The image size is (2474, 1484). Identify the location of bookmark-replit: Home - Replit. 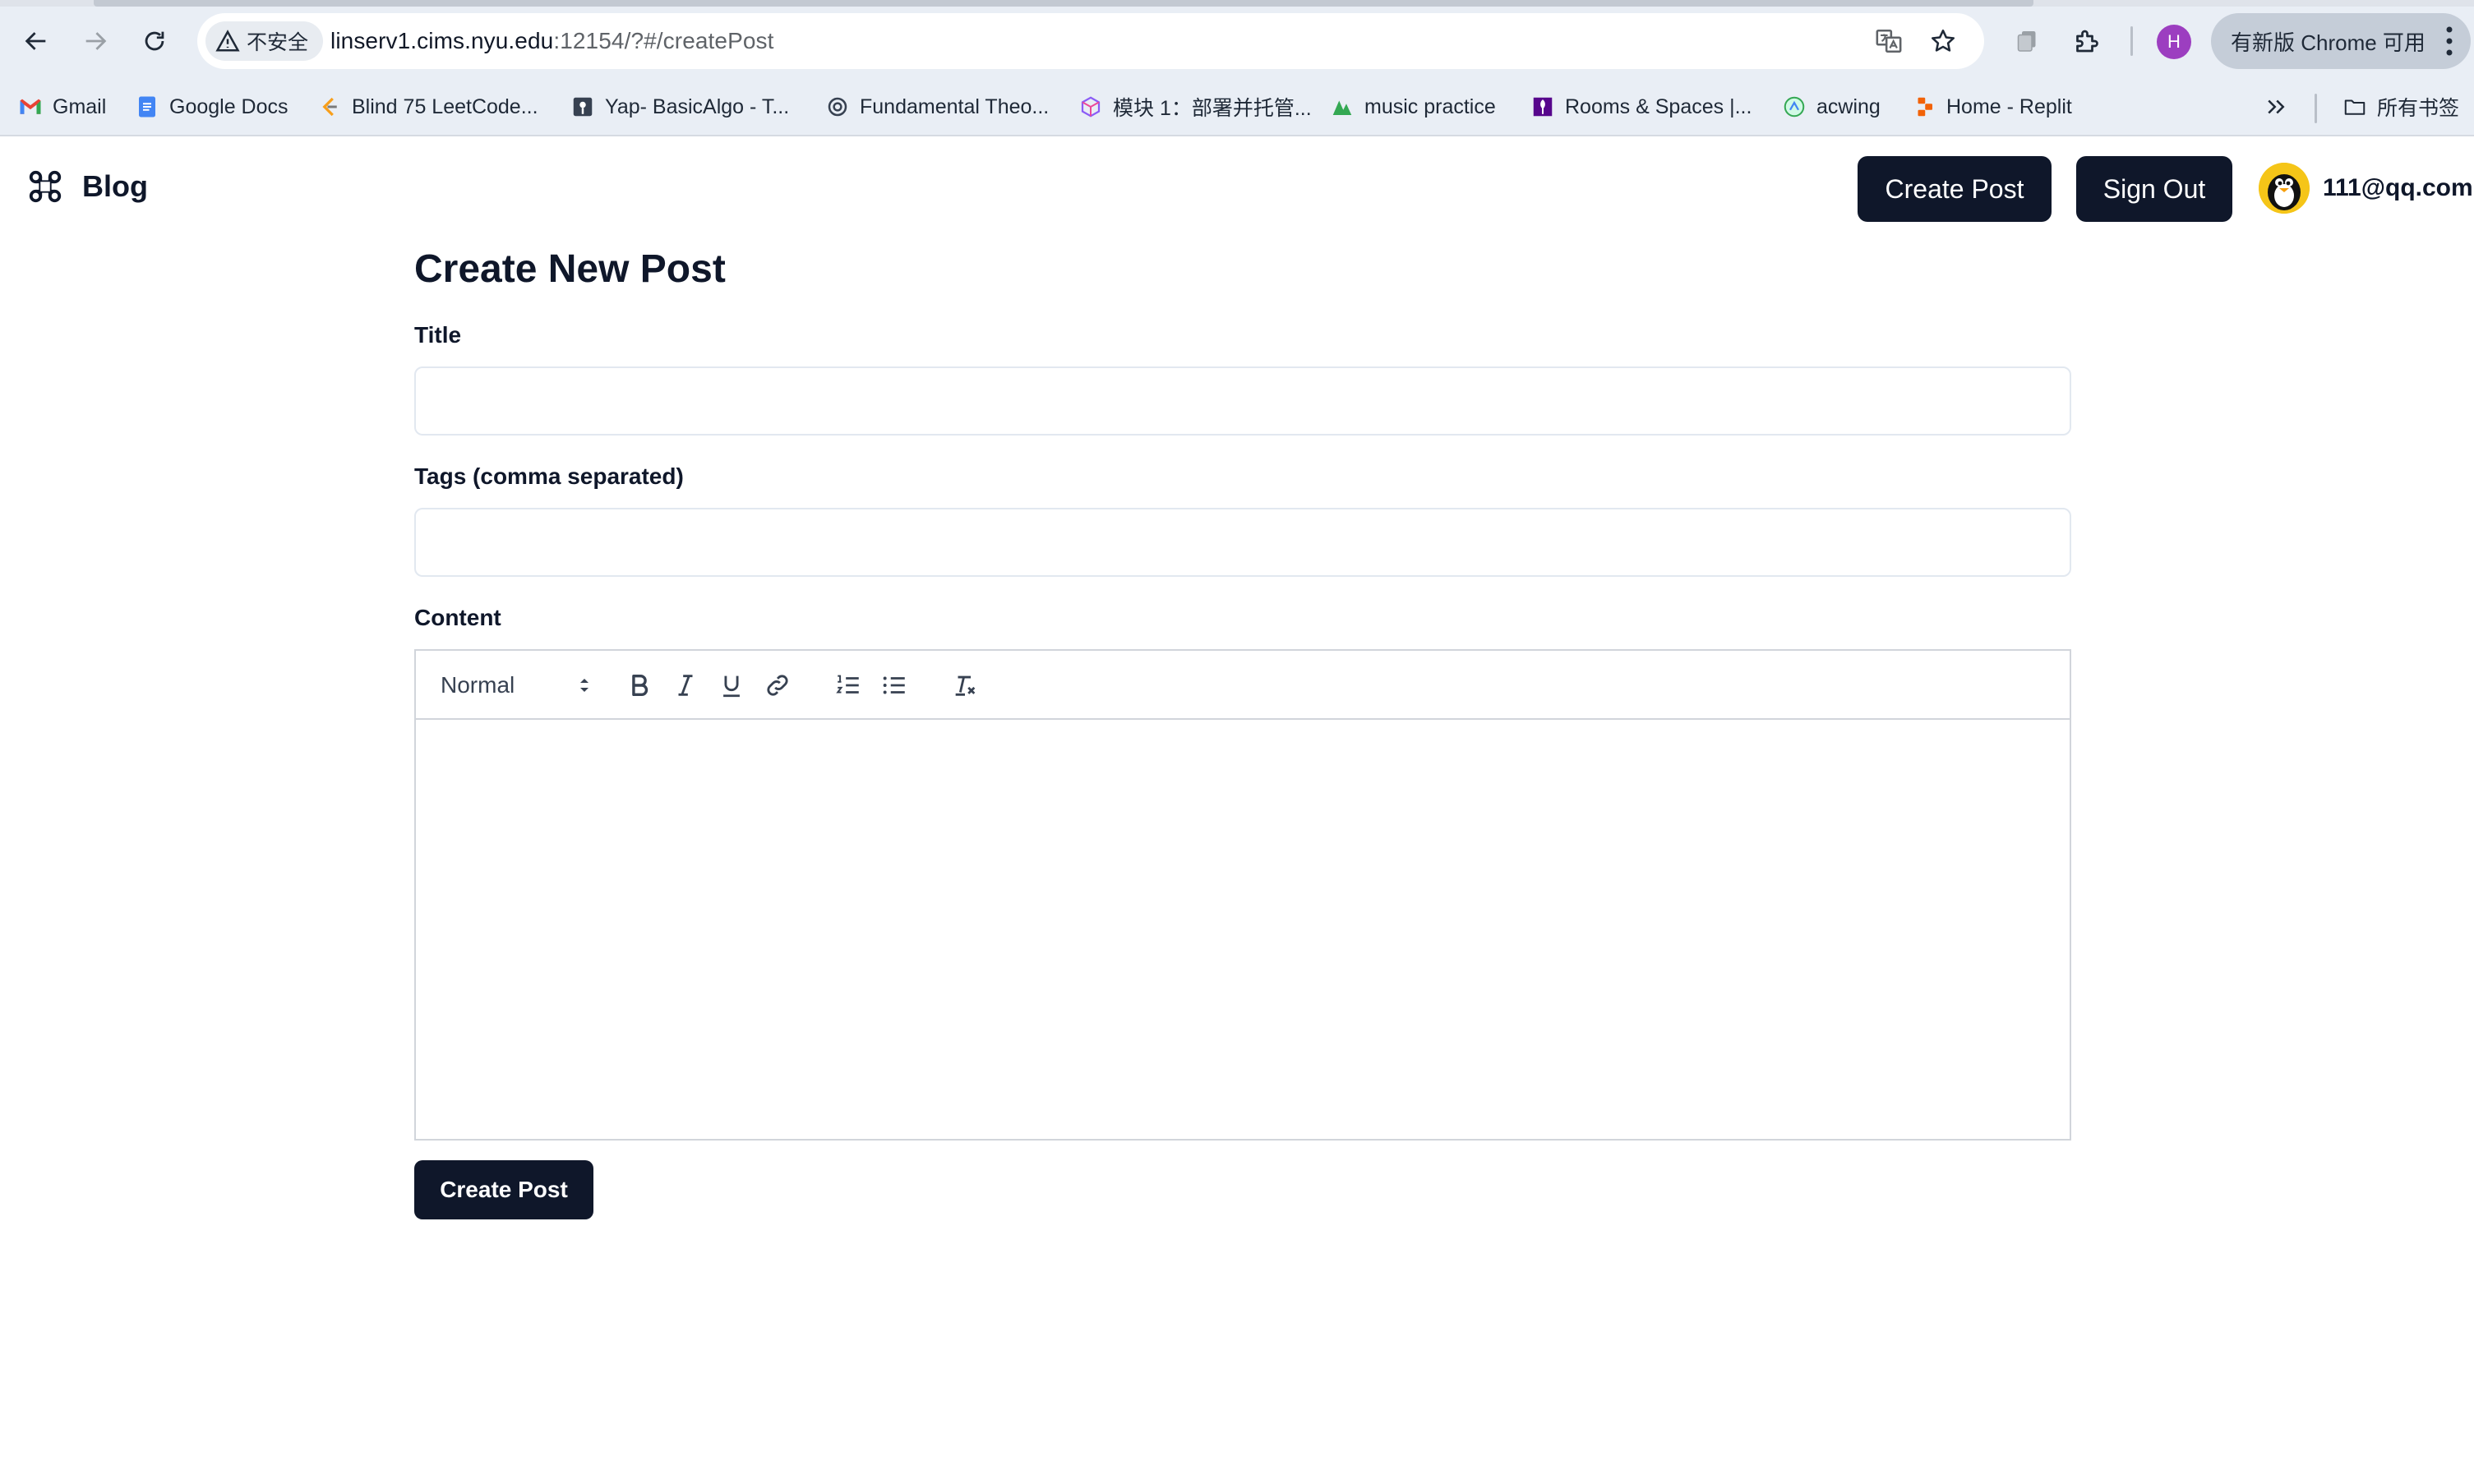
(1992, 107).